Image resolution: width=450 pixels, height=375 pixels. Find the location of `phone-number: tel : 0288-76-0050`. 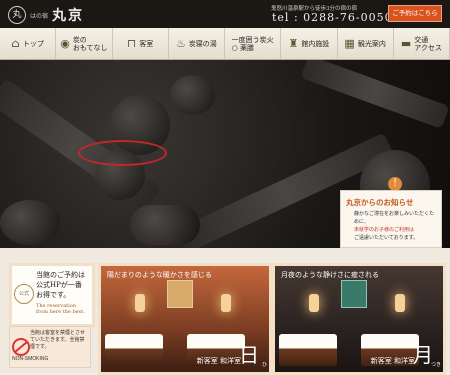

phone-number: tel : 0288-76-0050 is located at coordinates (332, 17).